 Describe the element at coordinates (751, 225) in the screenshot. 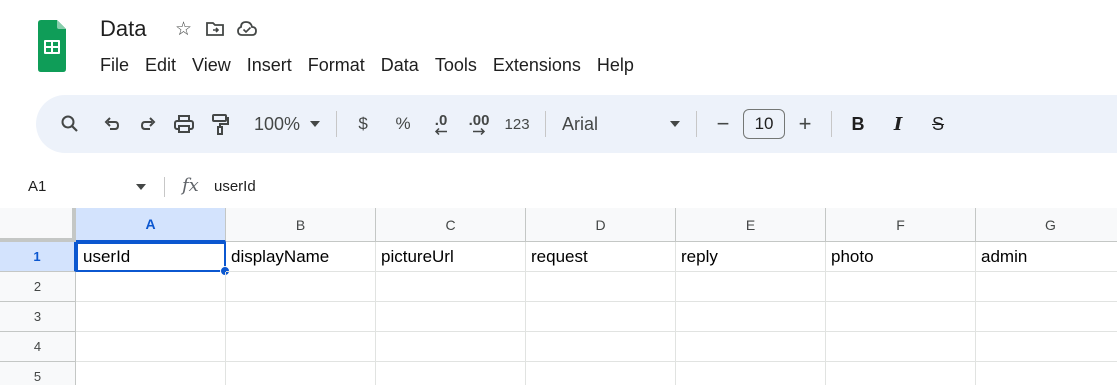

I see `column-header-e: E` at that location.